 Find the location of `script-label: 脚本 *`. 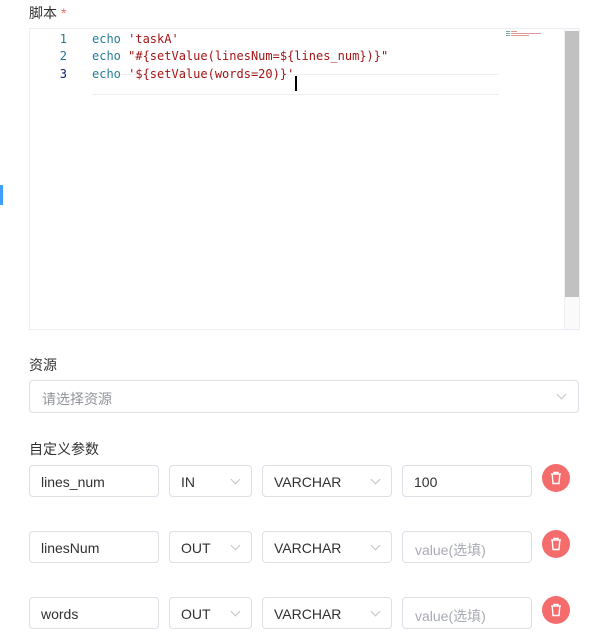

script-label: 脚本 * is located at coordinates (47, 13).